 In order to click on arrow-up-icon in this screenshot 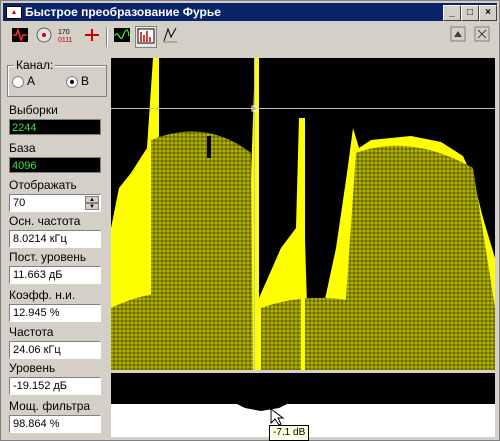, I will do `click(458, 37)`.